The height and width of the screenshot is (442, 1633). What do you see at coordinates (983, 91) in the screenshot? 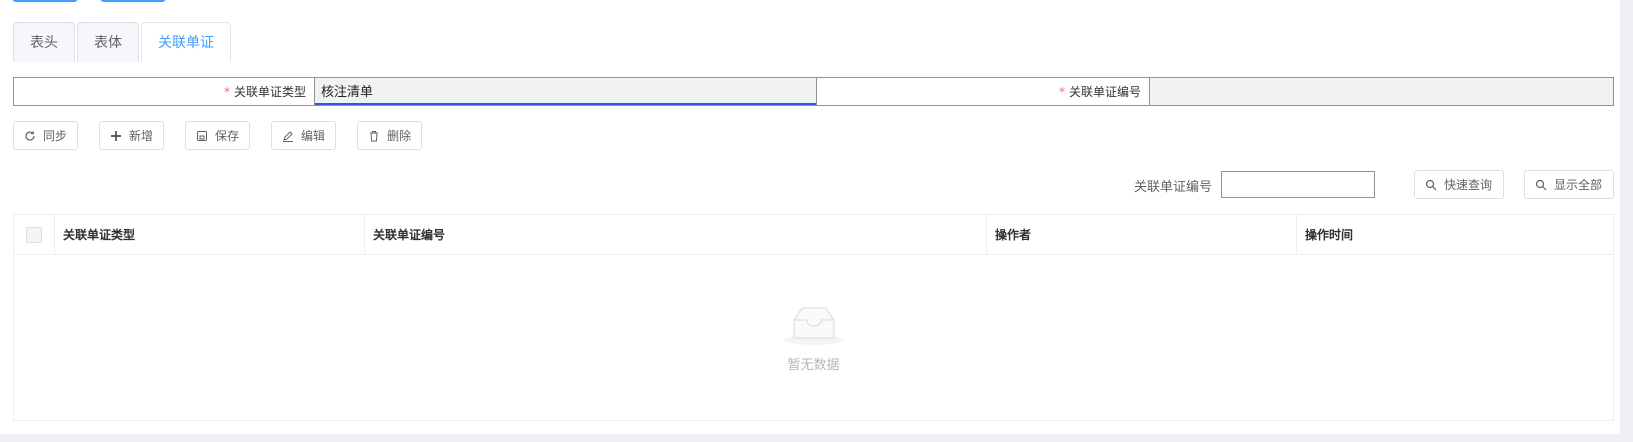
I see `related-doc-number-label: * 关联单证编号` at bounding box center [983, 91].